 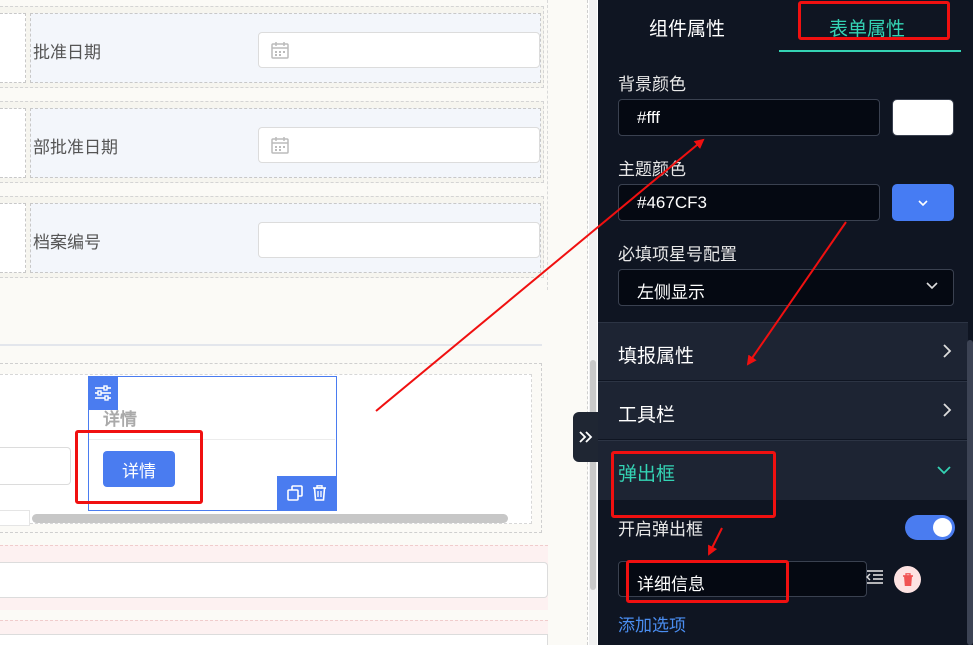 What do you see at coordinates (870, 51) in the screenshot?
I see `active-tab-indicator` at bounding box center [870, 51].